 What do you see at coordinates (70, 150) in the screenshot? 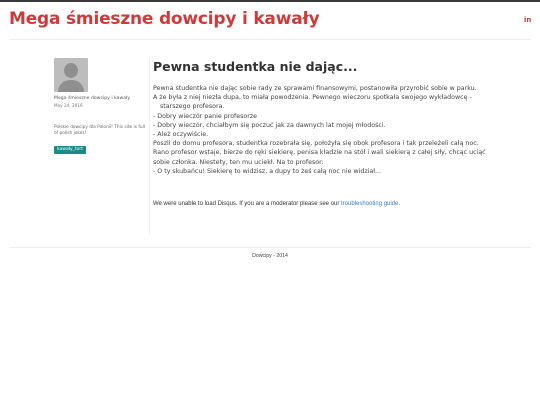
I see `tag-badge: kawały_tort` at bounding box center [70, 150].